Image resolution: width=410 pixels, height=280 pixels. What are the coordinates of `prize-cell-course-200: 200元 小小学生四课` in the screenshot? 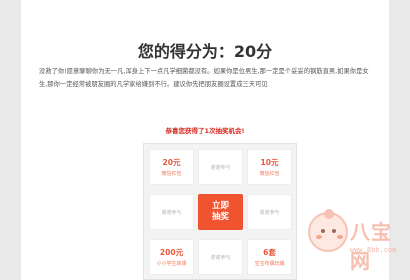 It's located at (171, 257).